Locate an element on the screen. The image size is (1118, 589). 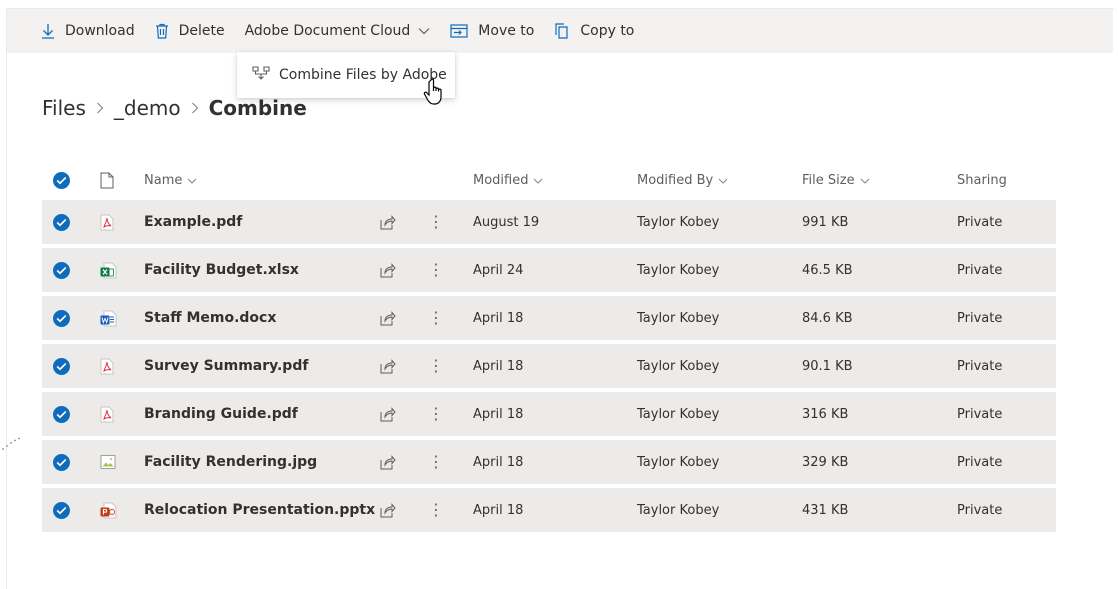
file-name: Branding Guide.pdf is located at coordinates (221, 414).